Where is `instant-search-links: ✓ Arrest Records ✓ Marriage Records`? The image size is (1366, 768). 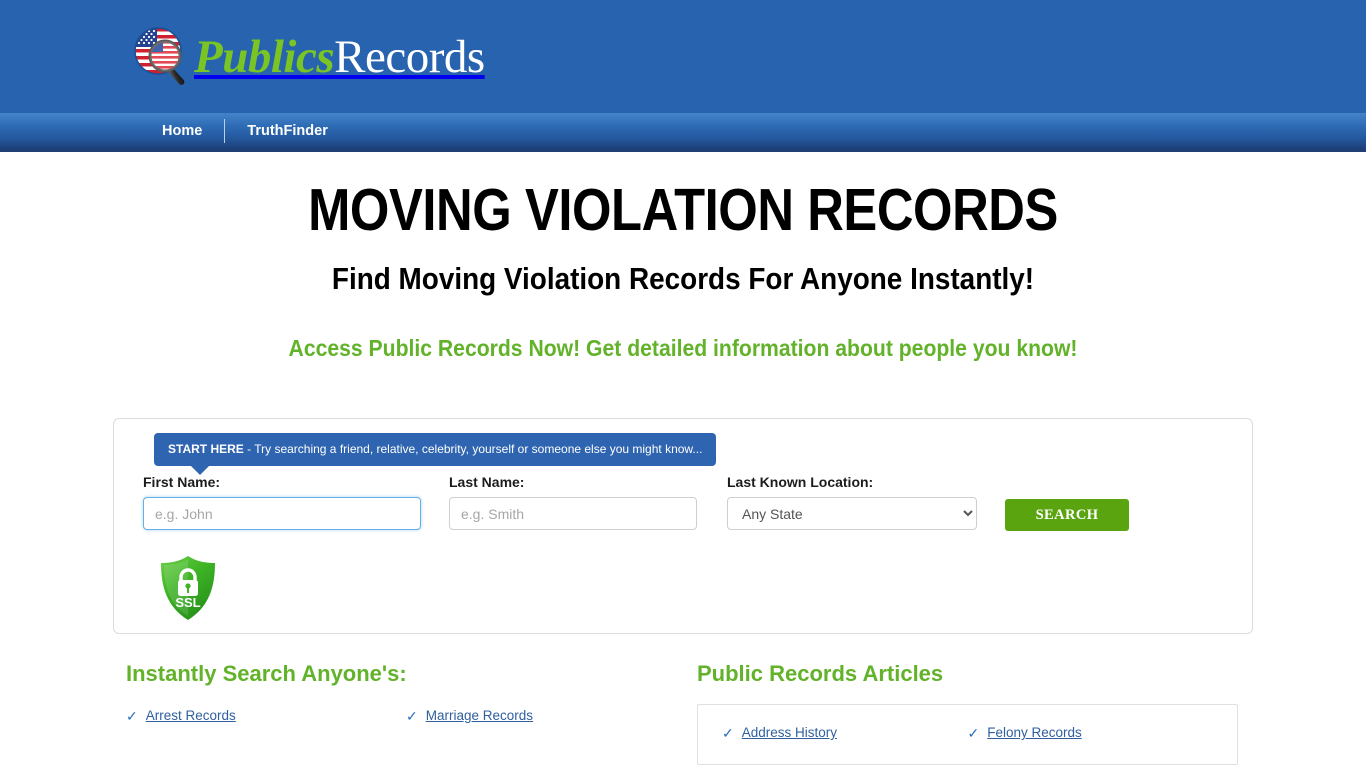 instant-search-links: ✓ Arrest Records ✓ Marriage Records is located at coordinates (406, 724).